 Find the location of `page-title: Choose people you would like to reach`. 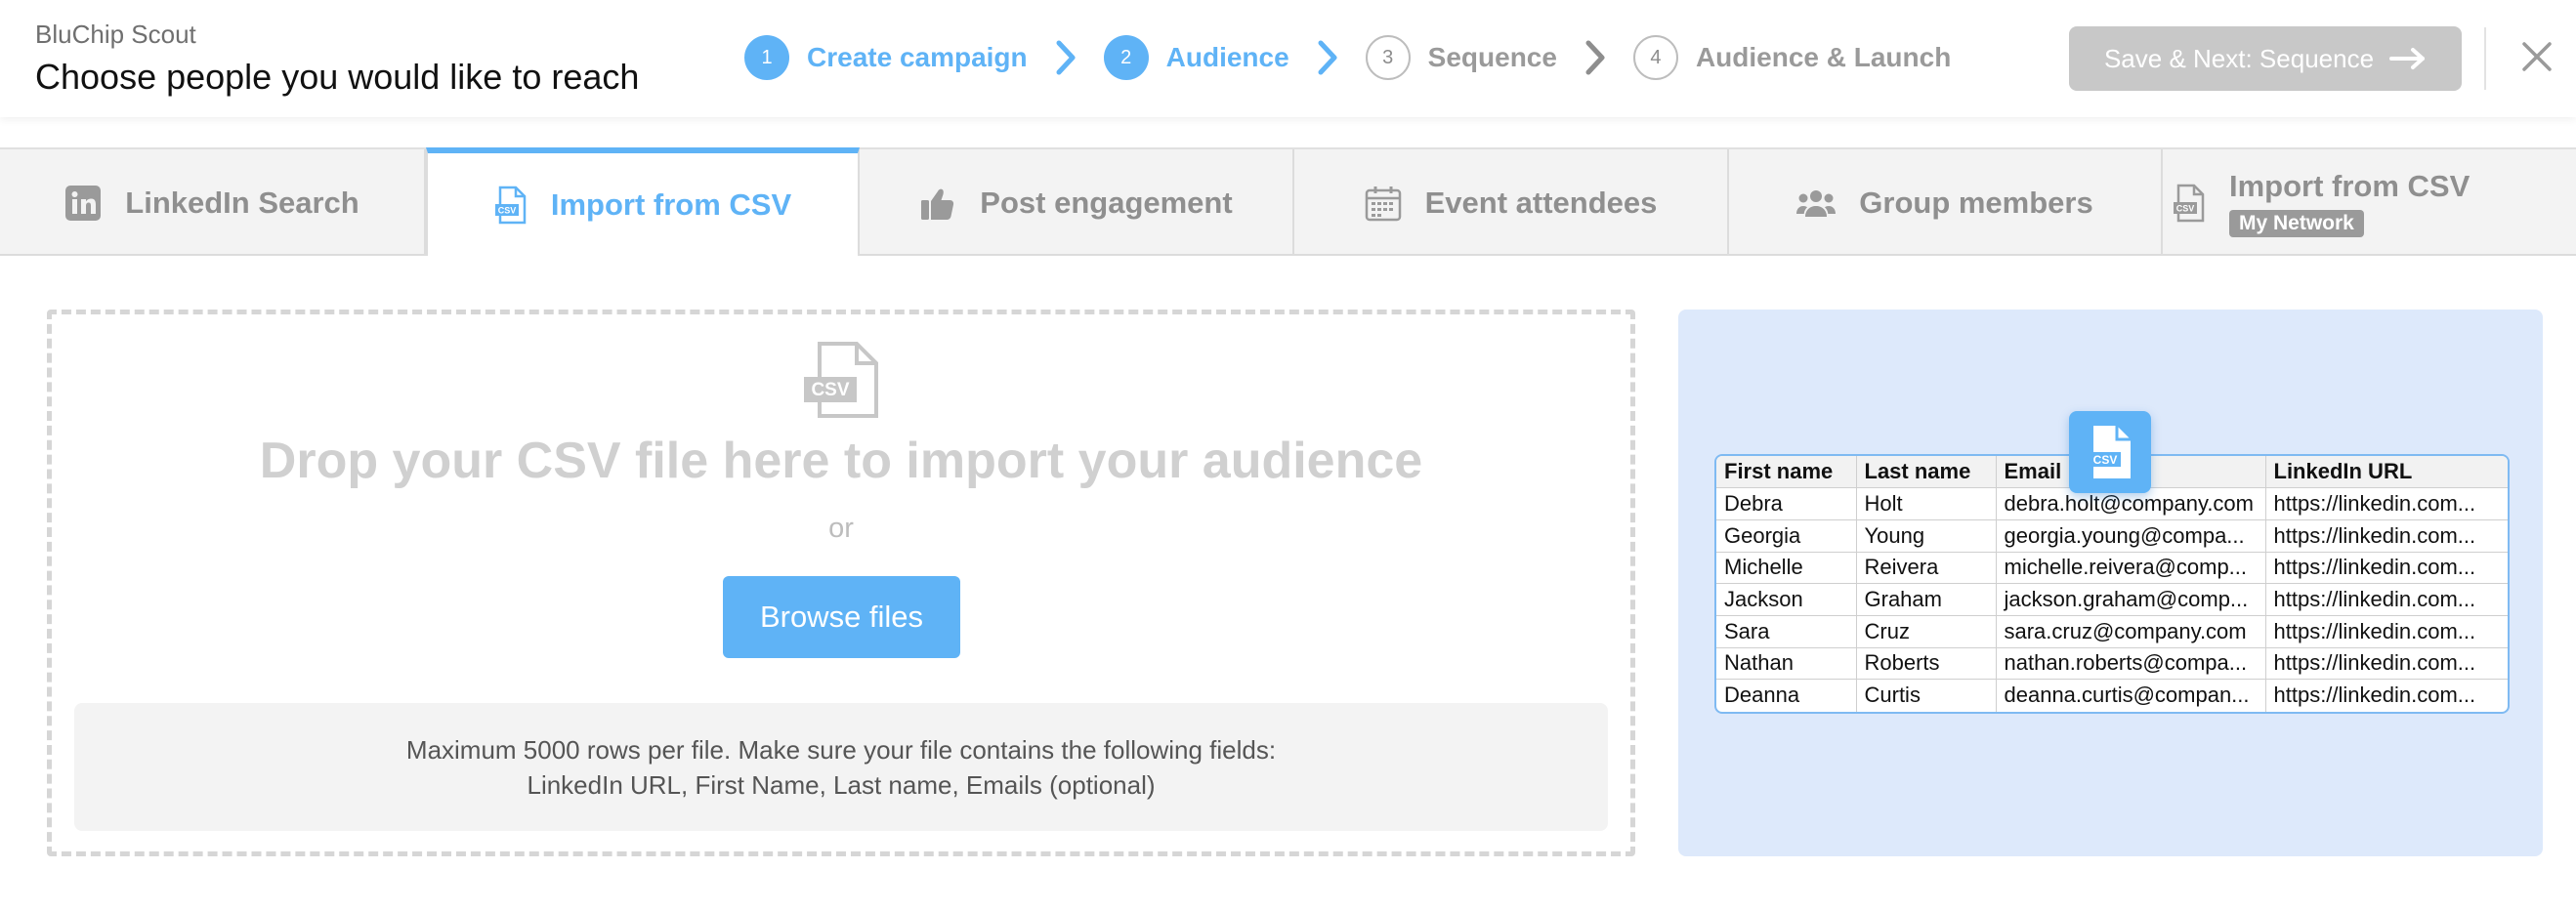

page-title: Choose people you would like to reach is located at coordinates (337, 77).